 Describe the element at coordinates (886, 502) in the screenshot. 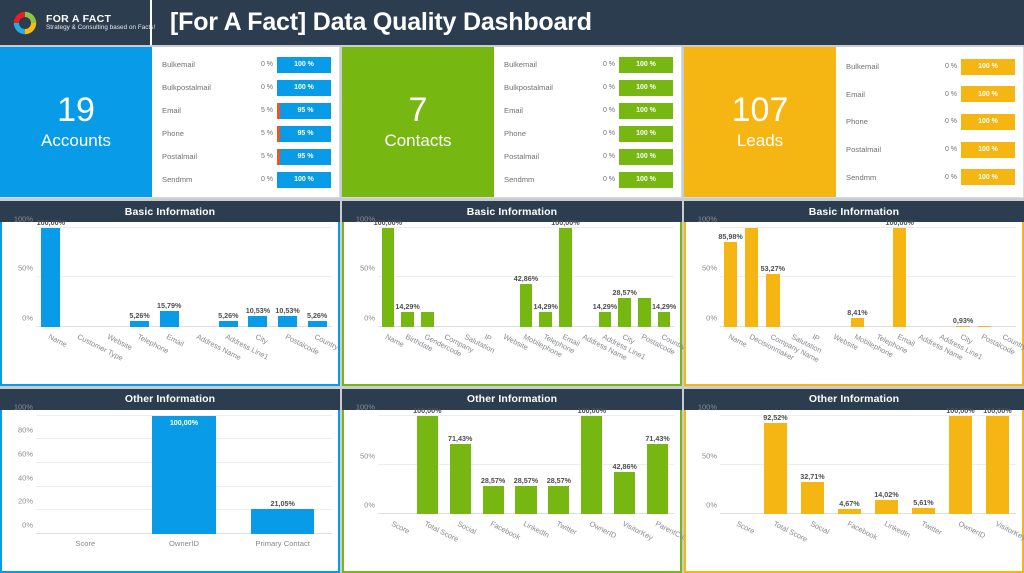

I see `bar: 14,02%` at that location.